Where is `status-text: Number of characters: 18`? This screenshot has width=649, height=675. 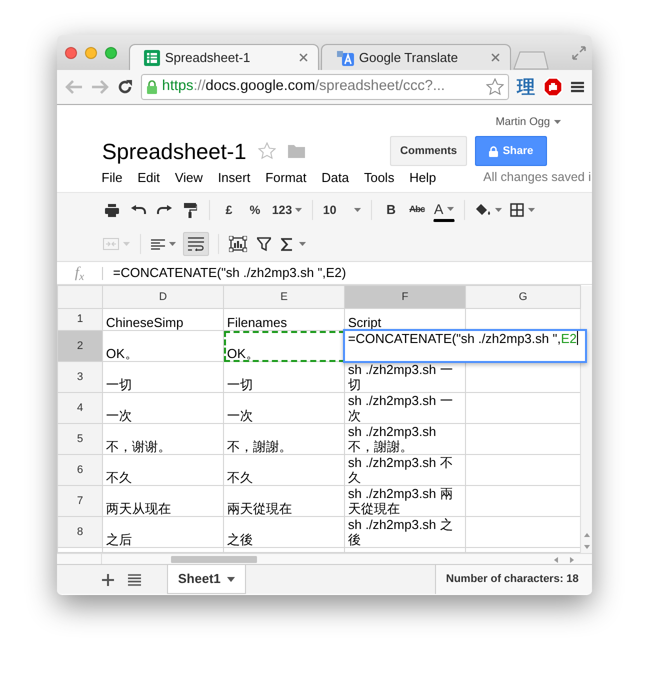 status-text: Number of characters: 18 is located at coordinates (513, 579).